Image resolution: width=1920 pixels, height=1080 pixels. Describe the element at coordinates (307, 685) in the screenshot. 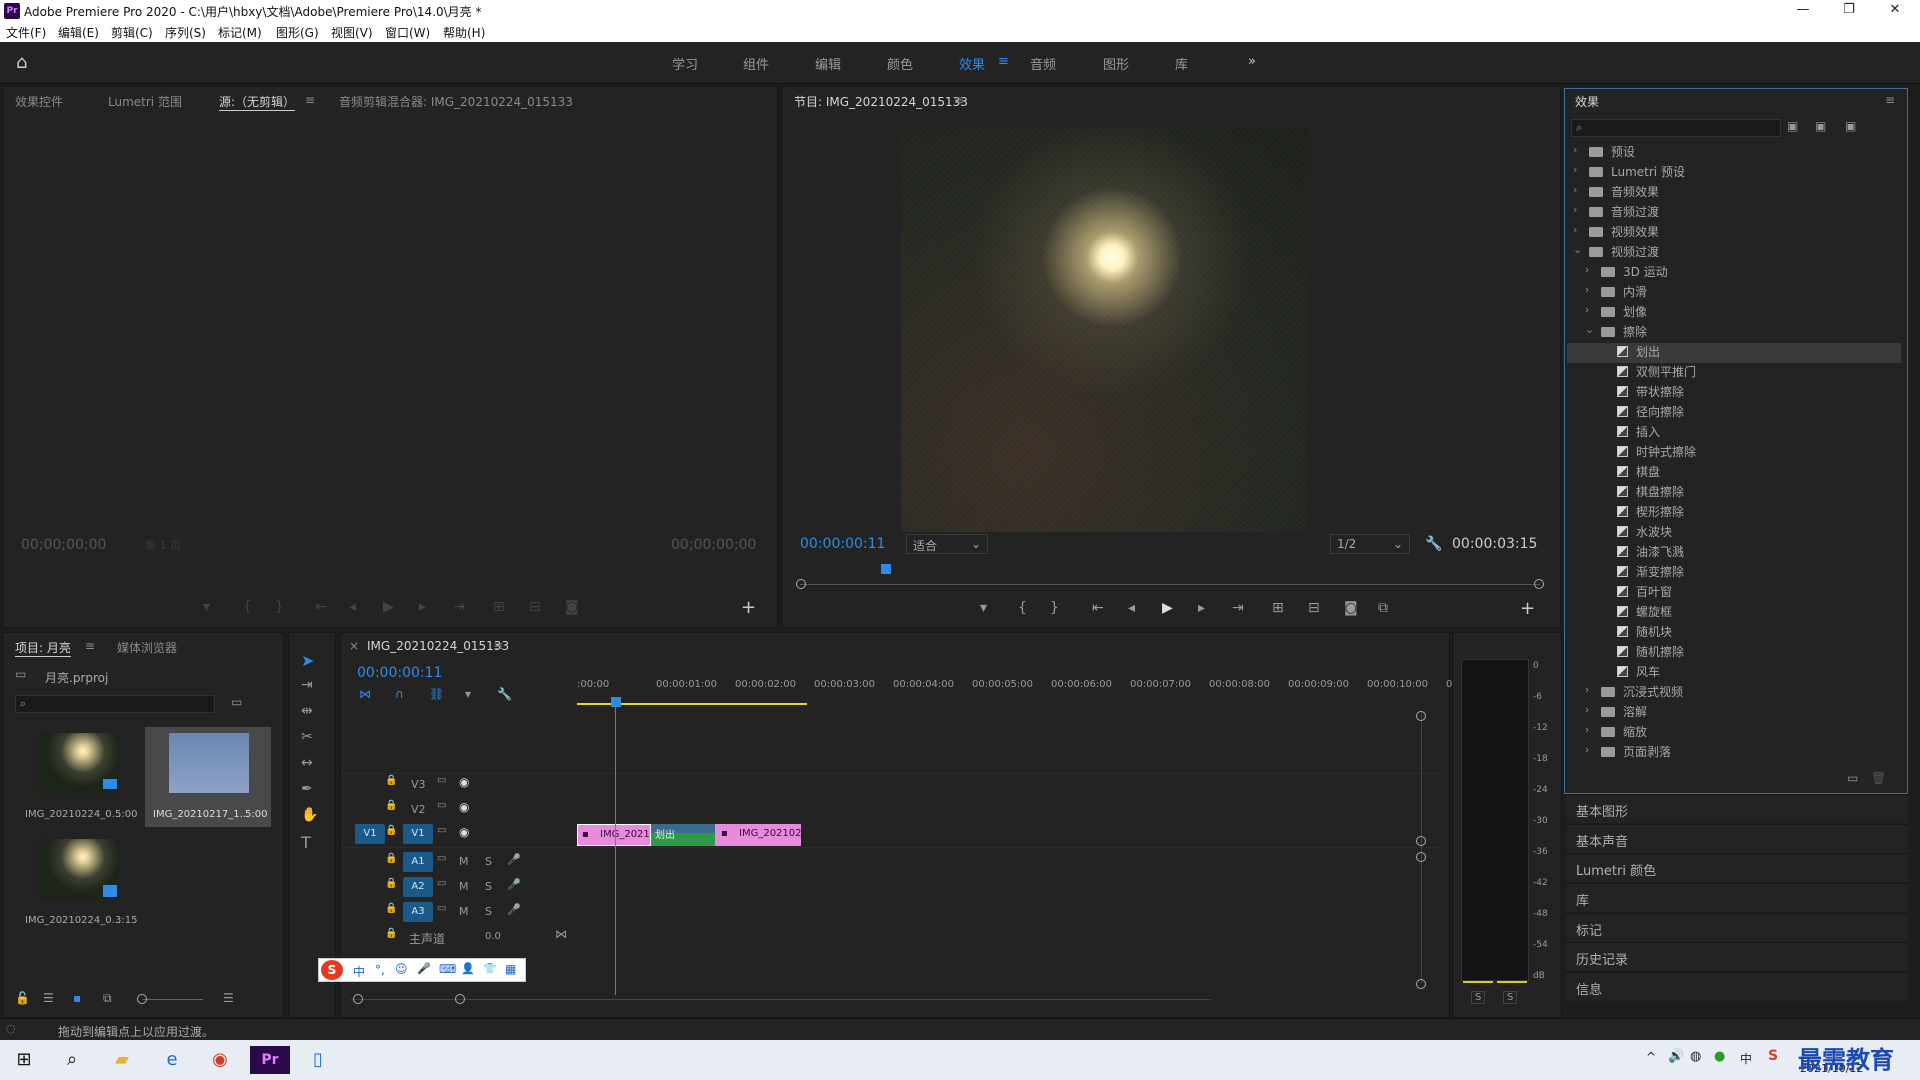

I see `track-select-tool-icon: ⇥` at that location.